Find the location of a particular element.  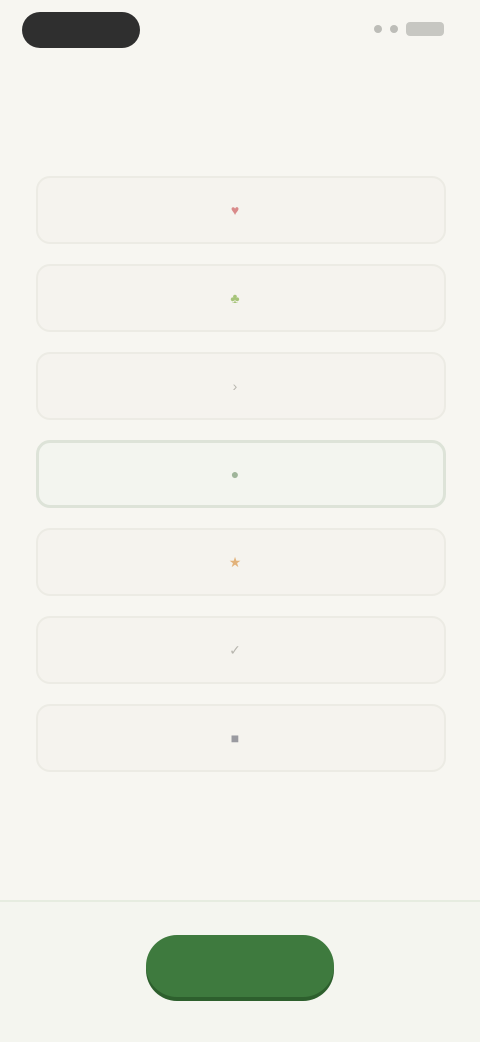

status-time-pill is located at coordinates (81, 30).